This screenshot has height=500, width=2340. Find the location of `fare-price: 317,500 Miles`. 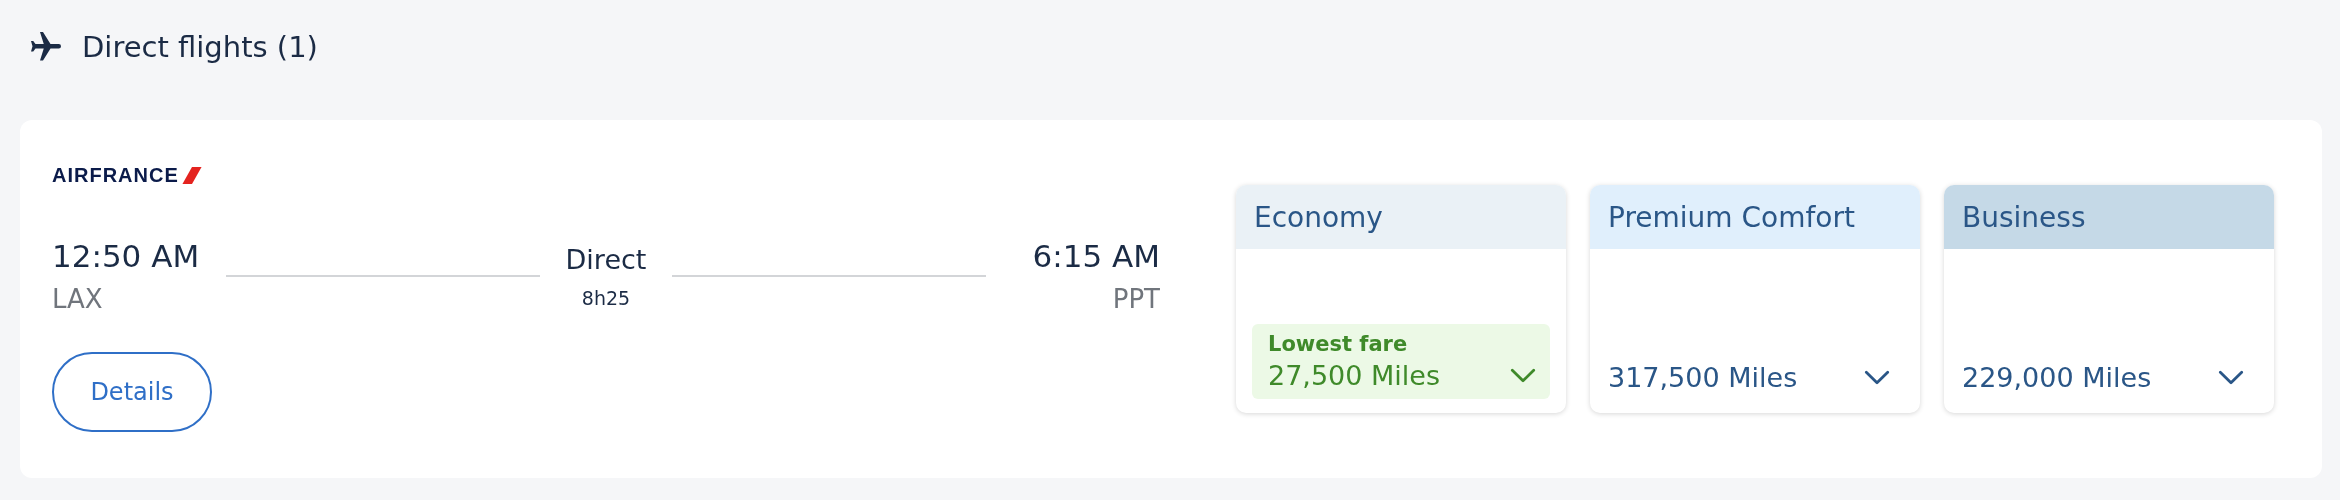

fare-price: 317,500 Miles is located at coordinates (1703, 377).